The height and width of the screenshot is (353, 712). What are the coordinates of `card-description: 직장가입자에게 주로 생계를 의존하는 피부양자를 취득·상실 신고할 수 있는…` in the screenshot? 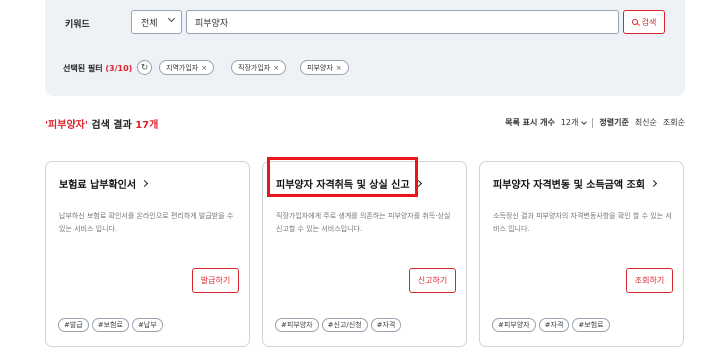 It's located at (363, 222).